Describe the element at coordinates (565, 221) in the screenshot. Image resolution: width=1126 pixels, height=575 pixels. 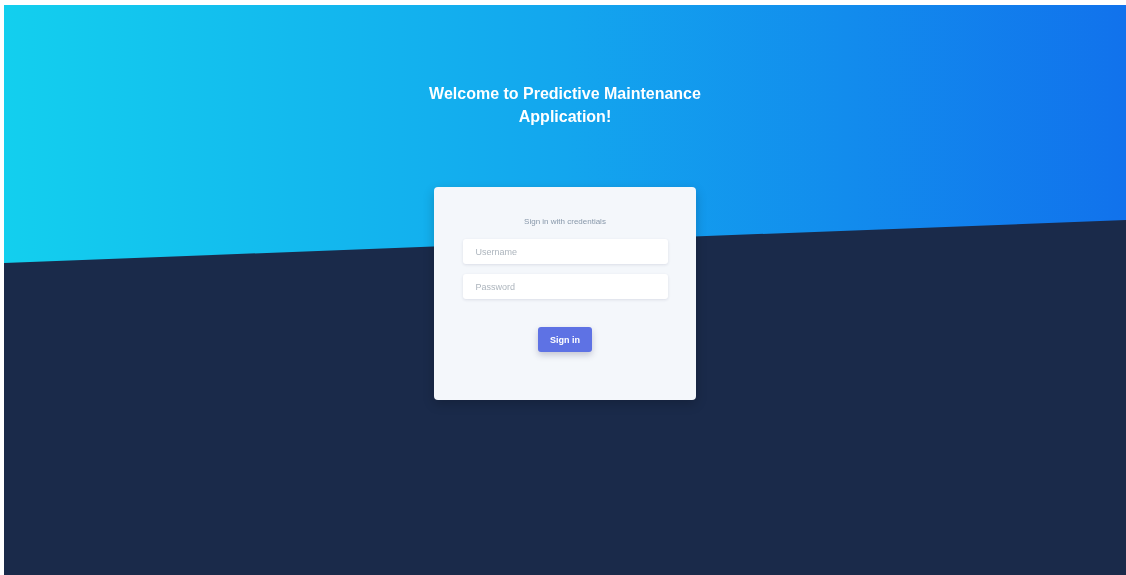
I see `card-subtitle: Sign in with credentials` at that location.